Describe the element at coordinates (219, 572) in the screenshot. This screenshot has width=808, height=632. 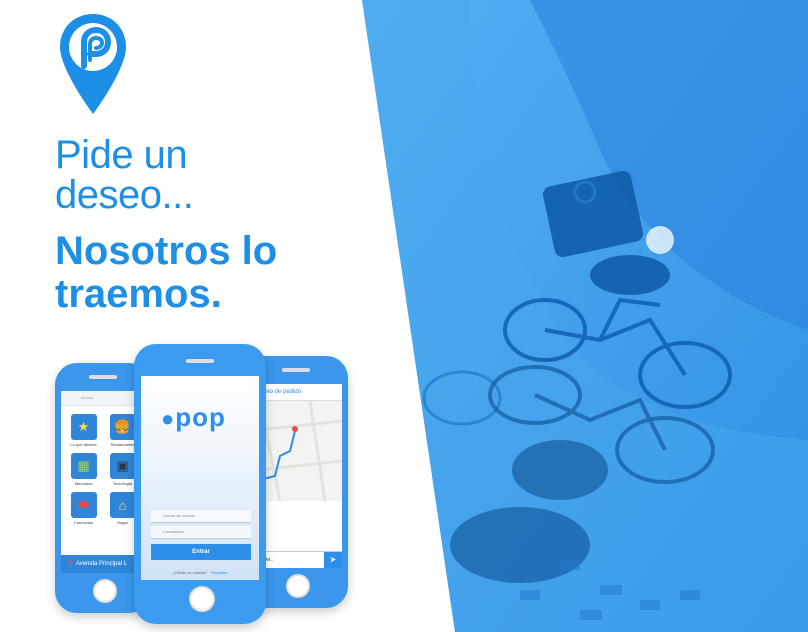
I see `register-link: Registrar` at that location.